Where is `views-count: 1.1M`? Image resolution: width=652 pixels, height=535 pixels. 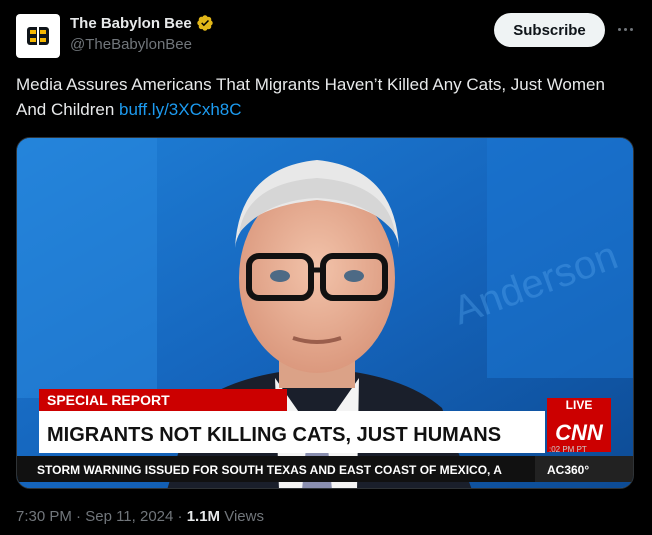
views-count: 1.1M is located at coordinates (203, 516).